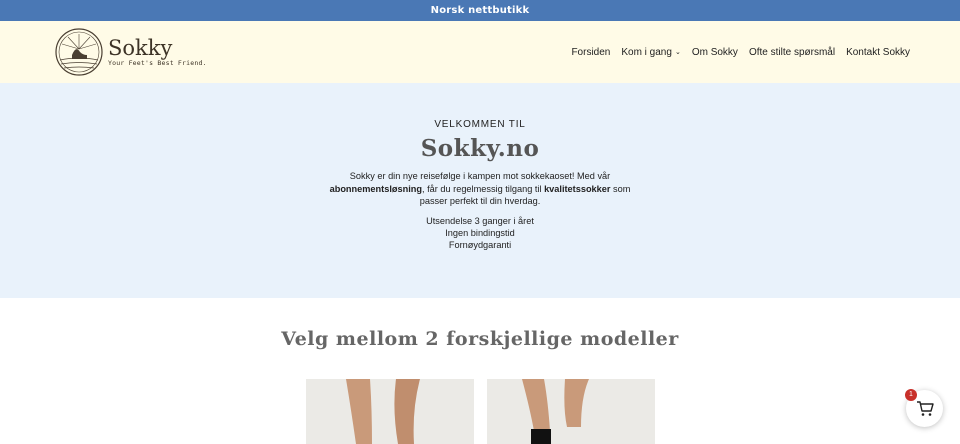 The width and height of the screenshot is (960, 444). Describe the element at coordinates (480, 411) in the screenshot. I see `product-grid` at that location.